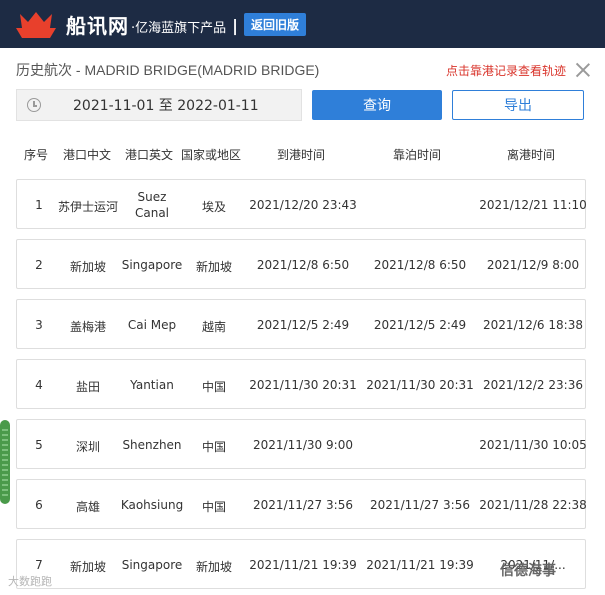 This screenshot has width=605, height=595. What do you see at coordinates (87, 387) in the screenshot?
I see `cell-port-cn: 盐田` at bounding box center [87, 387].